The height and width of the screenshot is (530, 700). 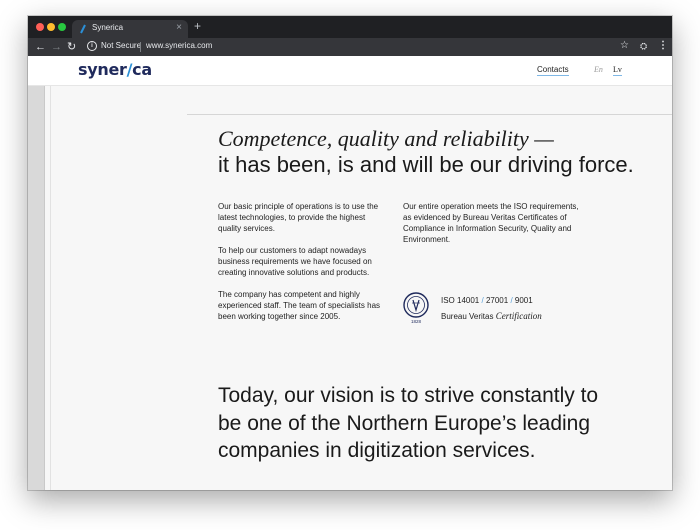 I want to click on bureau-veritas-seal-icon: 1828, so click(x=416, y=308).